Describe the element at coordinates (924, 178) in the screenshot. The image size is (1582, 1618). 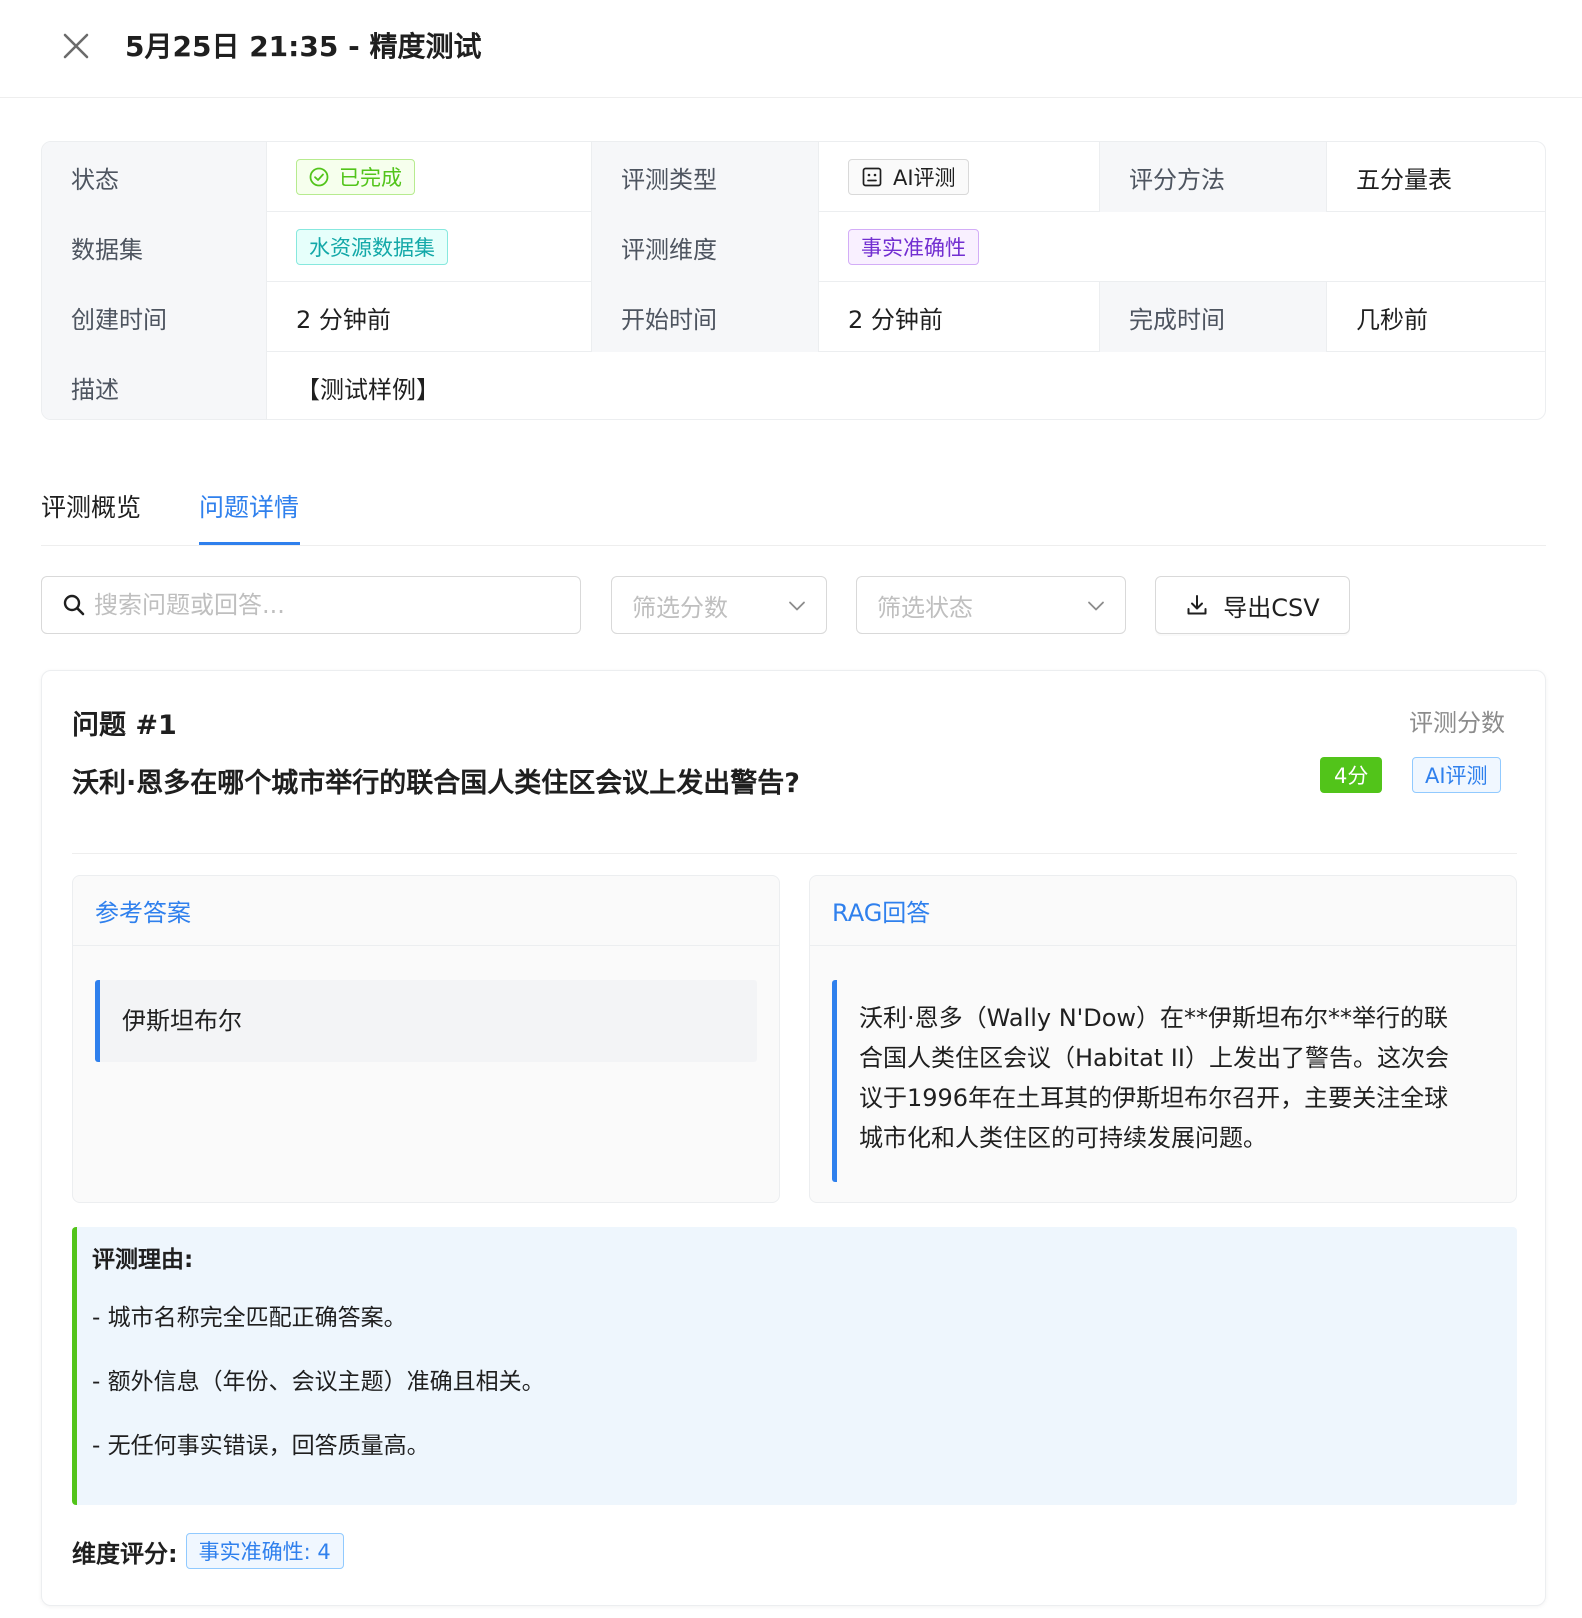
I see `eval-type-text: AI评测` at that location.